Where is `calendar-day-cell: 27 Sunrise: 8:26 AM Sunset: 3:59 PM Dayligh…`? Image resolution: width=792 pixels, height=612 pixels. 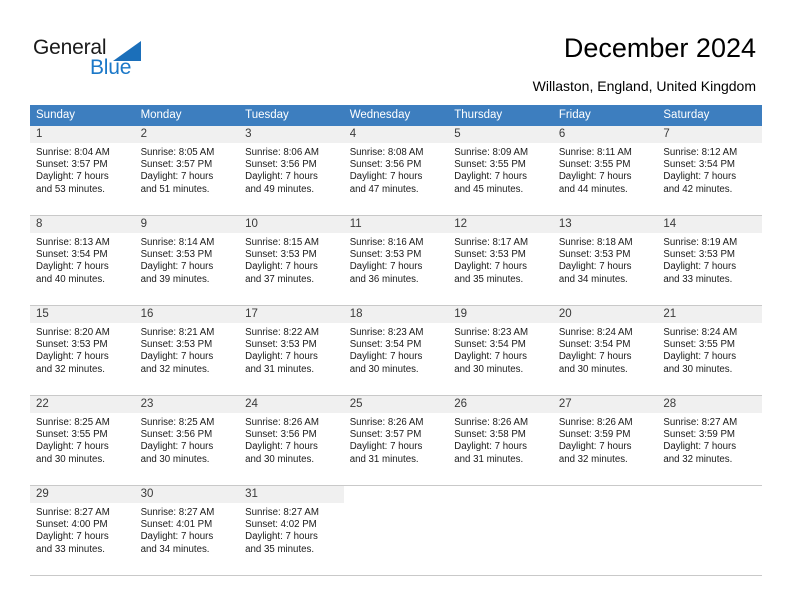 calendar-day-cell: 27 Sunrise: 8:26 AM Sunset: 3:59 PM Dayligh… is located at coordinates (605, 440).